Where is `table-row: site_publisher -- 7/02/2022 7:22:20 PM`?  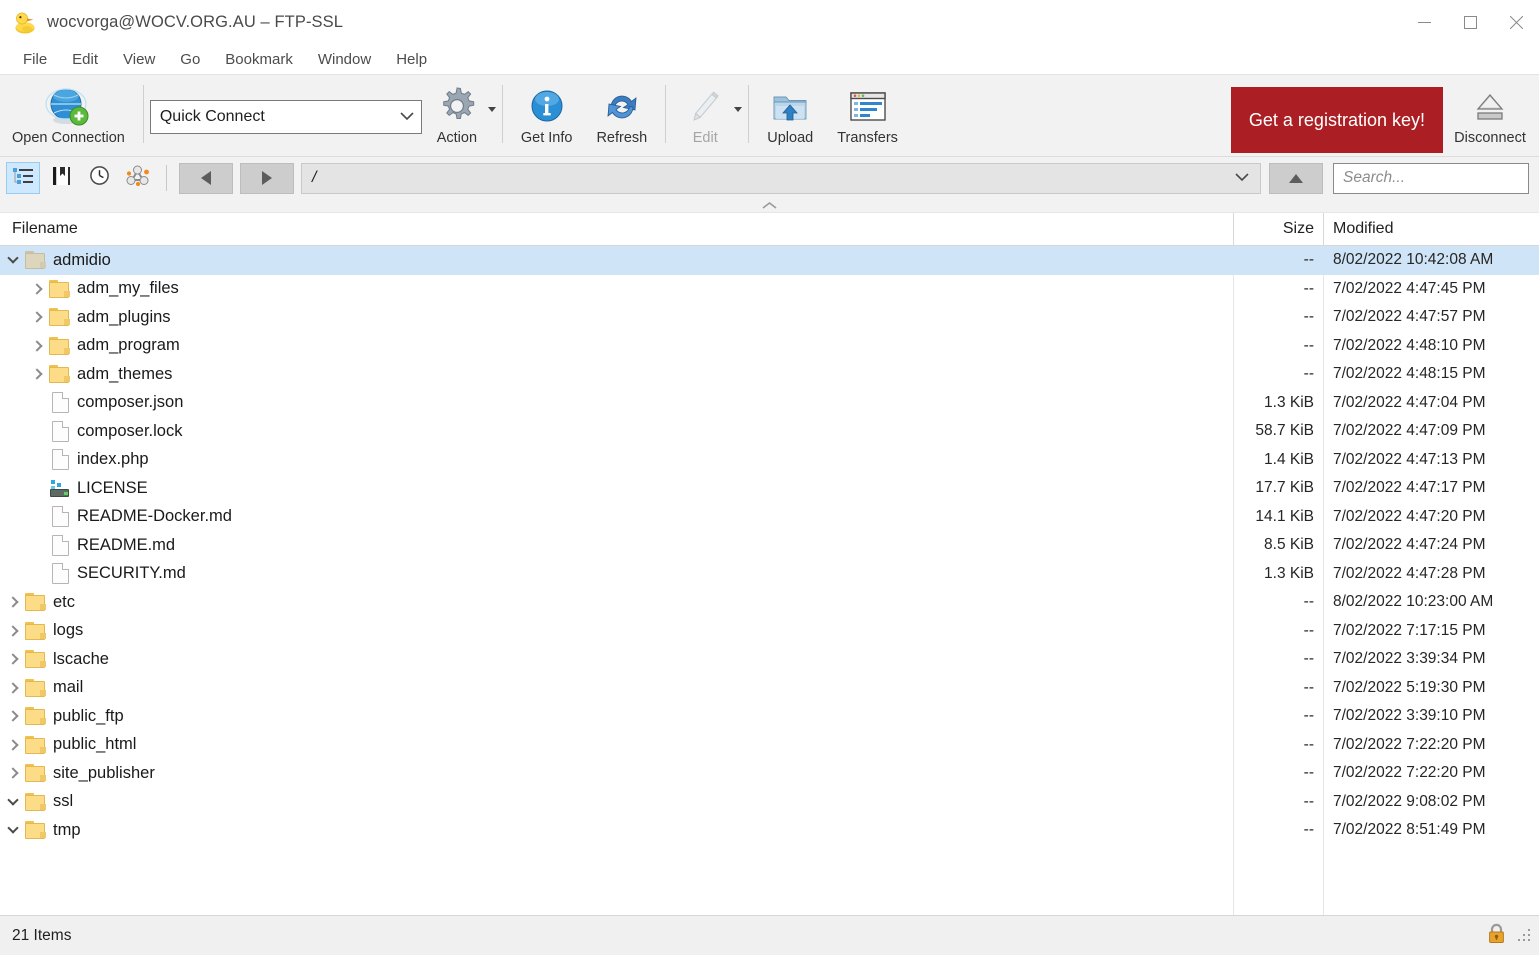 table-row: site_publisher -- 7/02/2022 7:22:20 PM is located at coordinates (769, 773).